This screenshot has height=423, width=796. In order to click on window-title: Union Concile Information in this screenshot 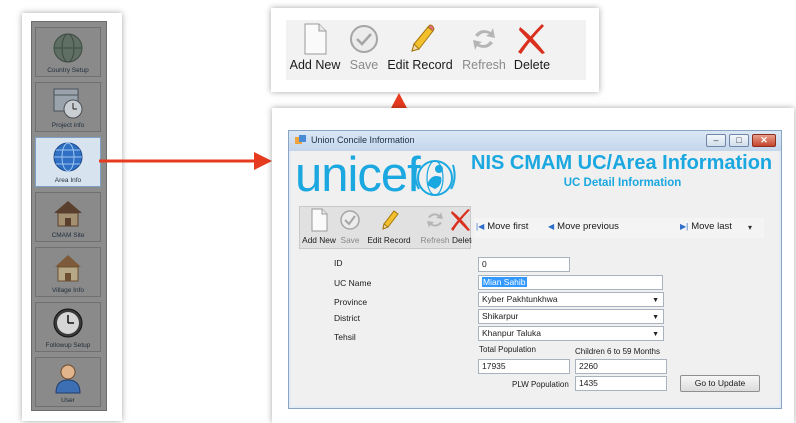, I will do `click(363, 140)`.